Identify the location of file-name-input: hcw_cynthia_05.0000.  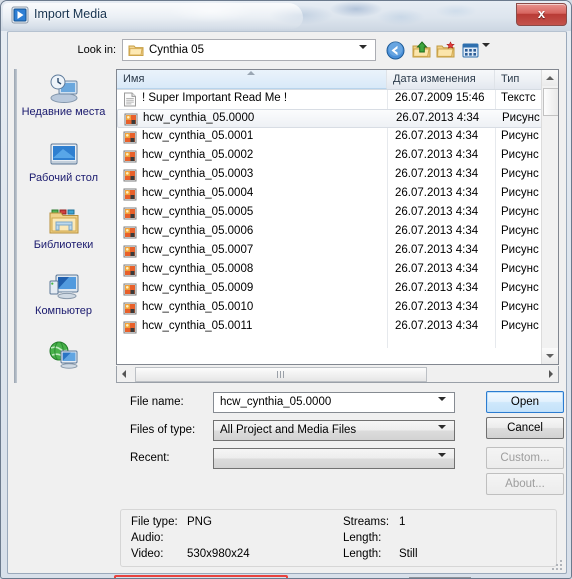
(334, 402).